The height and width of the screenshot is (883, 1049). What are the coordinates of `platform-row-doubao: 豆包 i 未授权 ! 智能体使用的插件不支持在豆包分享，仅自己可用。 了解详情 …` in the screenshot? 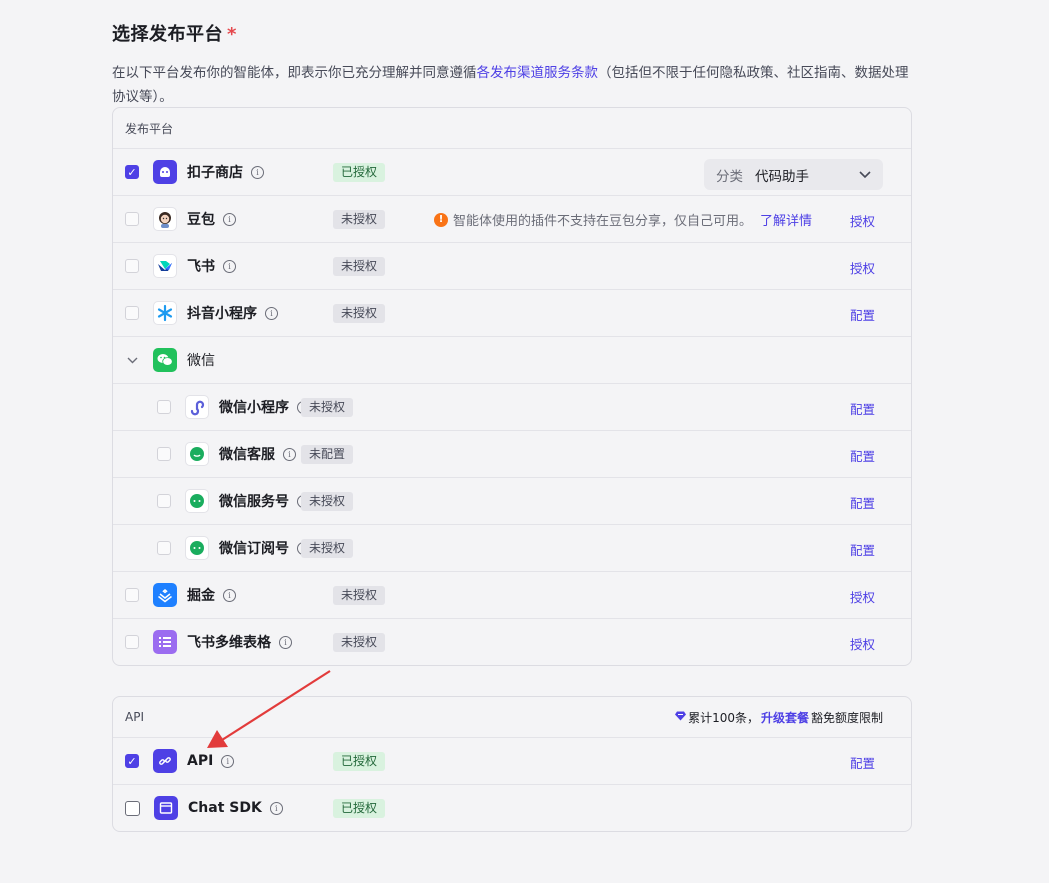 It's located at (512, 219).